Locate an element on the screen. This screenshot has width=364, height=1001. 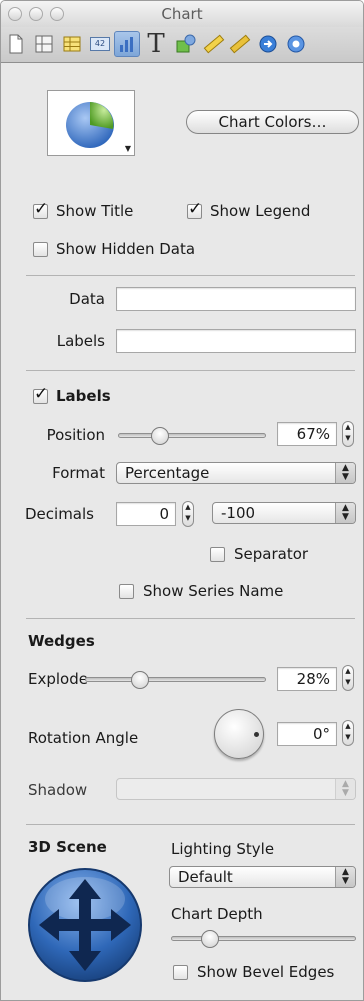
format-label: Format is located at coordinates (78, 473).